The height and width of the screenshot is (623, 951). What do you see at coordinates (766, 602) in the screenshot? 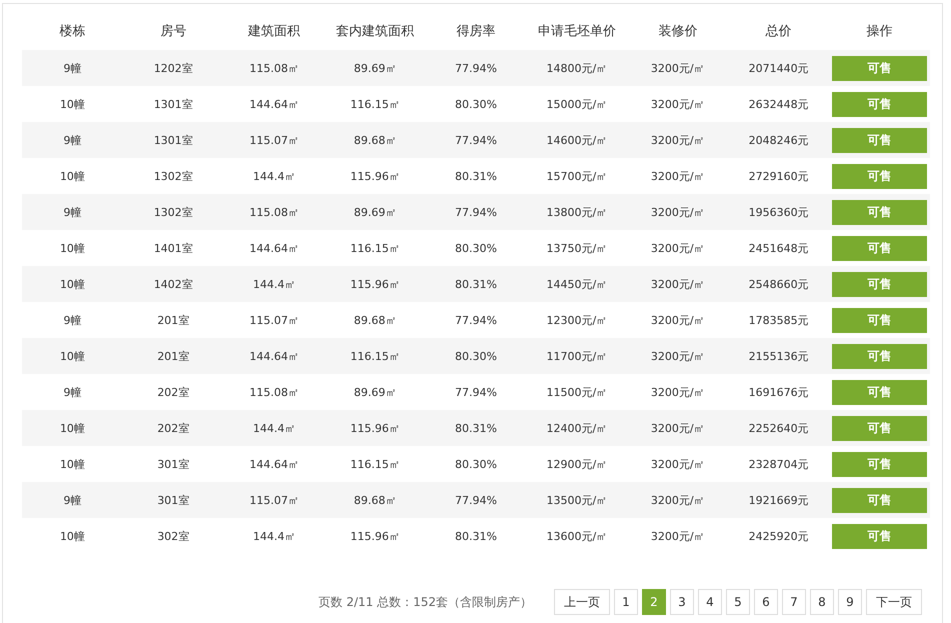
I see `page-button: 6` at bounding box center [766, 602].